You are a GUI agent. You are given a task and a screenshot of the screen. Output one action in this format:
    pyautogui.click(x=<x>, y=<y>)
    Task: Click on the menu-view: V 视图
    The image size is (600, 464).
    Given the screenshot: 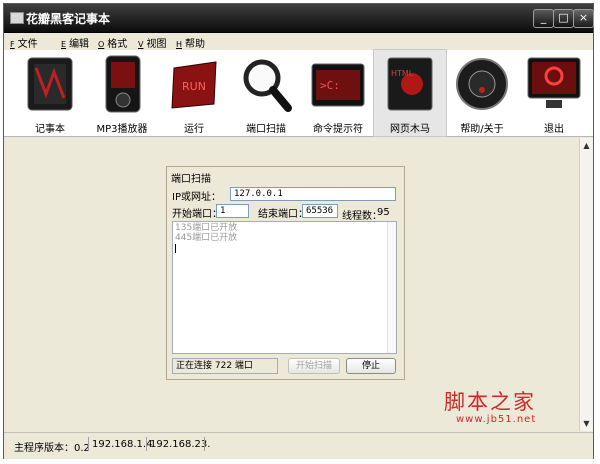 What is the action you would take?
    pyautogui.click(x=152, y=42)
    